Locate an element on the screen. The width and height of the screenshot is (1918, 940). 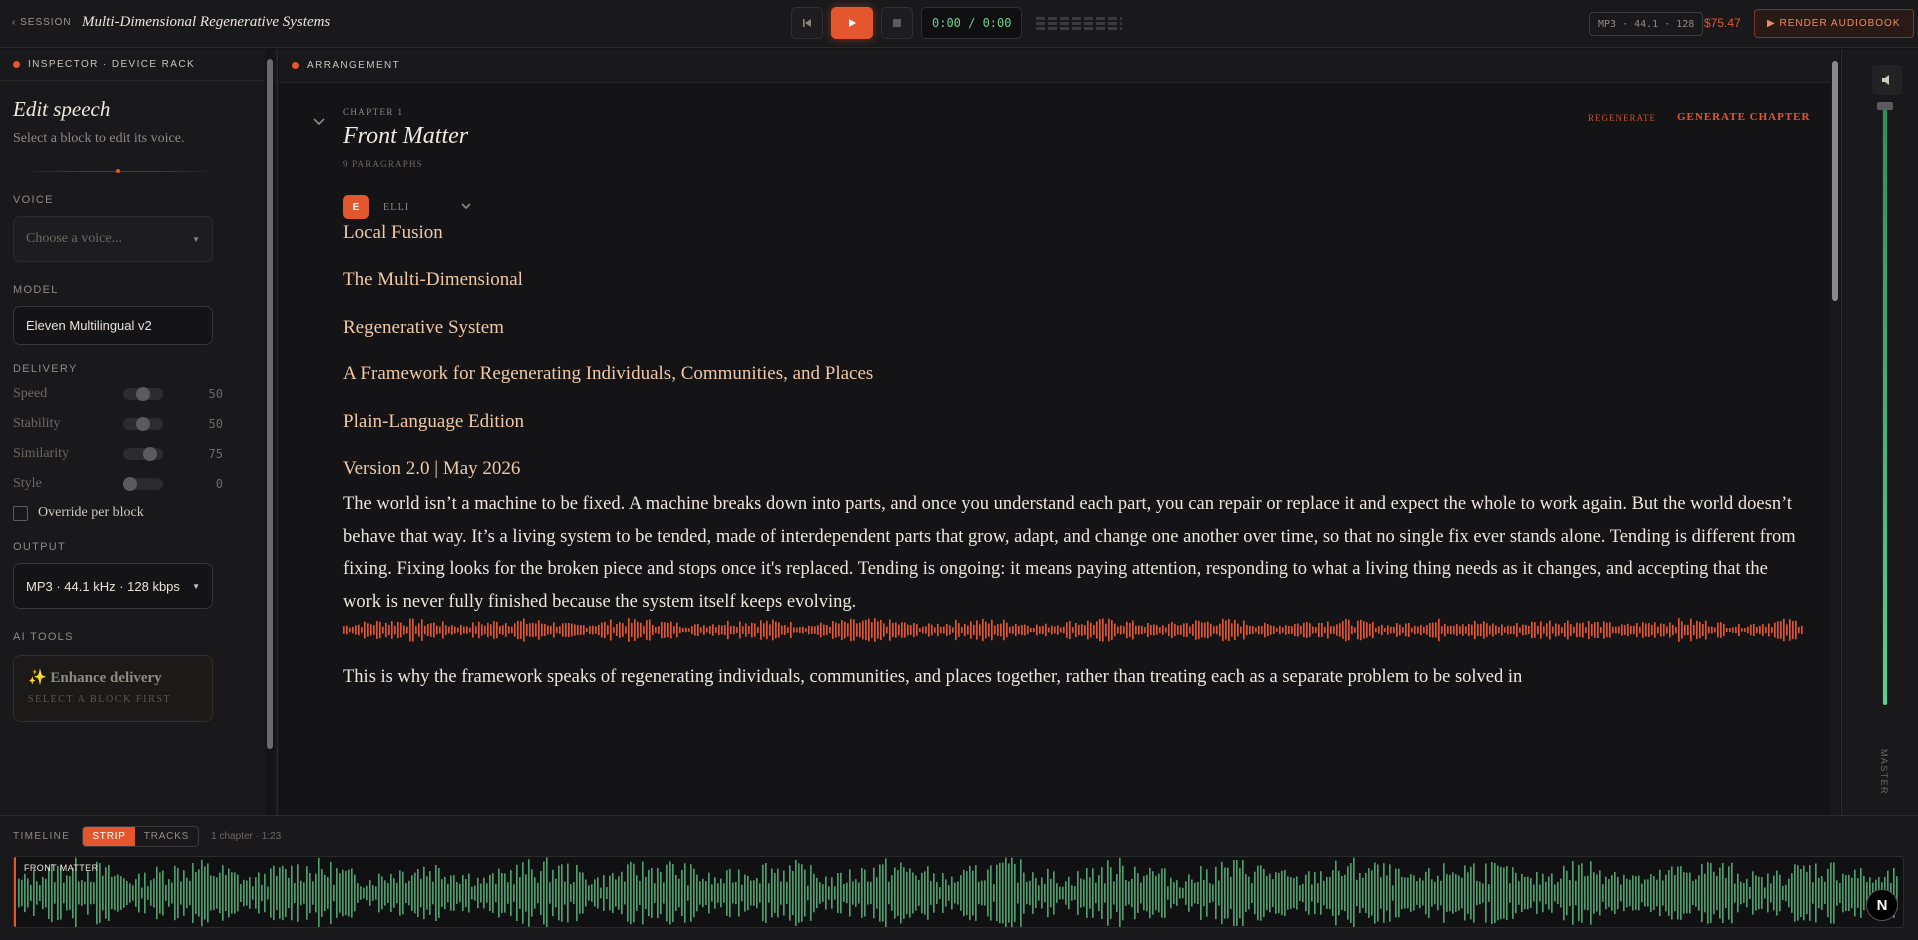
skip-back-icon is located at coordinates (807, 23).